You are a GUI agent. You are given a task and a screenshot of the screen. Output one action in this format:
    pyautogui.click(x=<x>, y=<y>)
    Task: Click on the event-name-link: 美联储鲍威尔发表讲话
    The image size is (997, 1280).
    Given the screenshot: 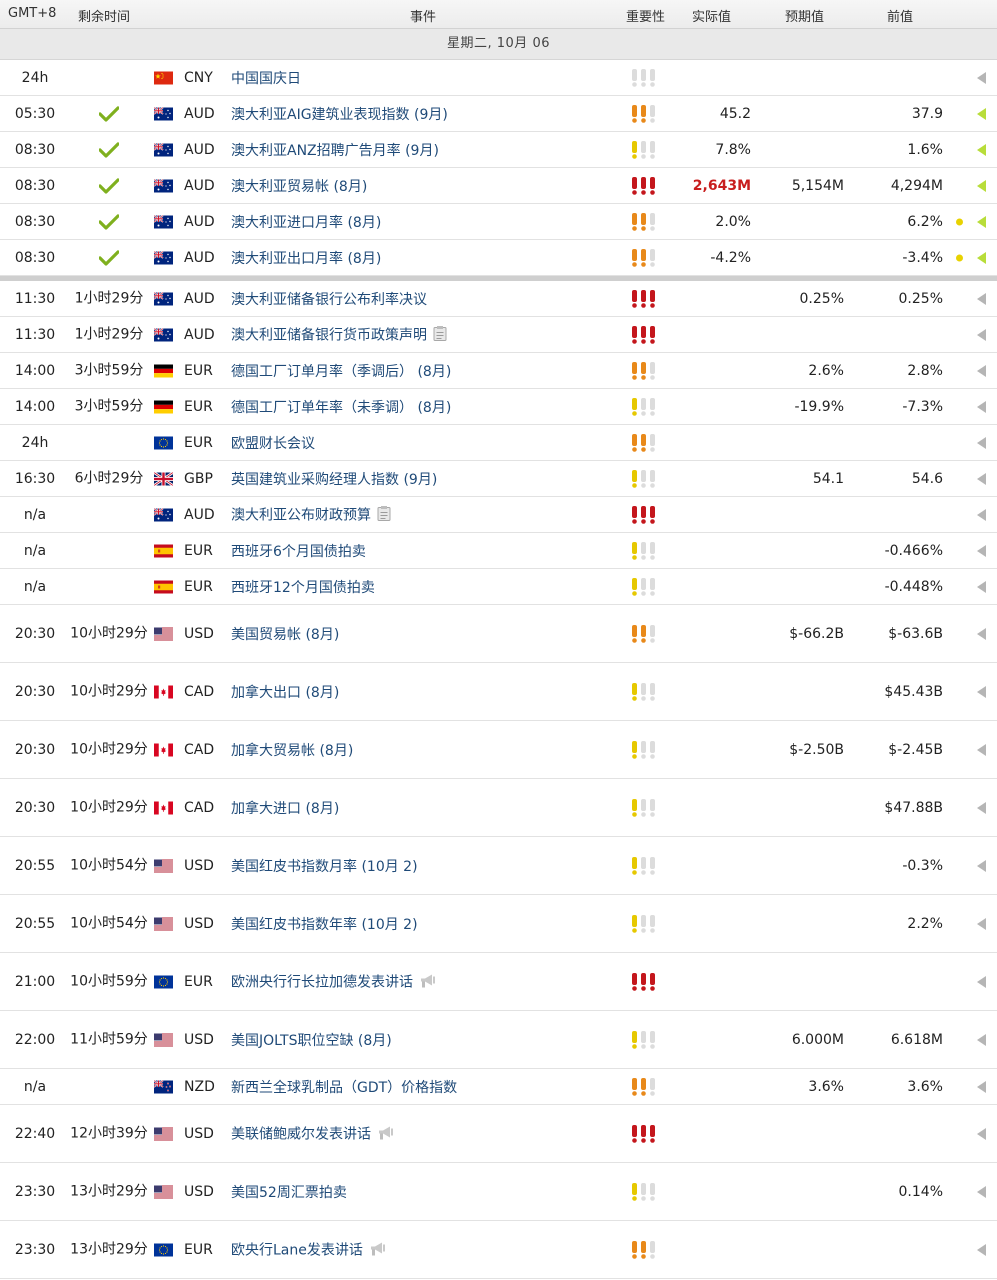 What is the action you would take?
    pyautogui.click(x=313, y=1133)
    